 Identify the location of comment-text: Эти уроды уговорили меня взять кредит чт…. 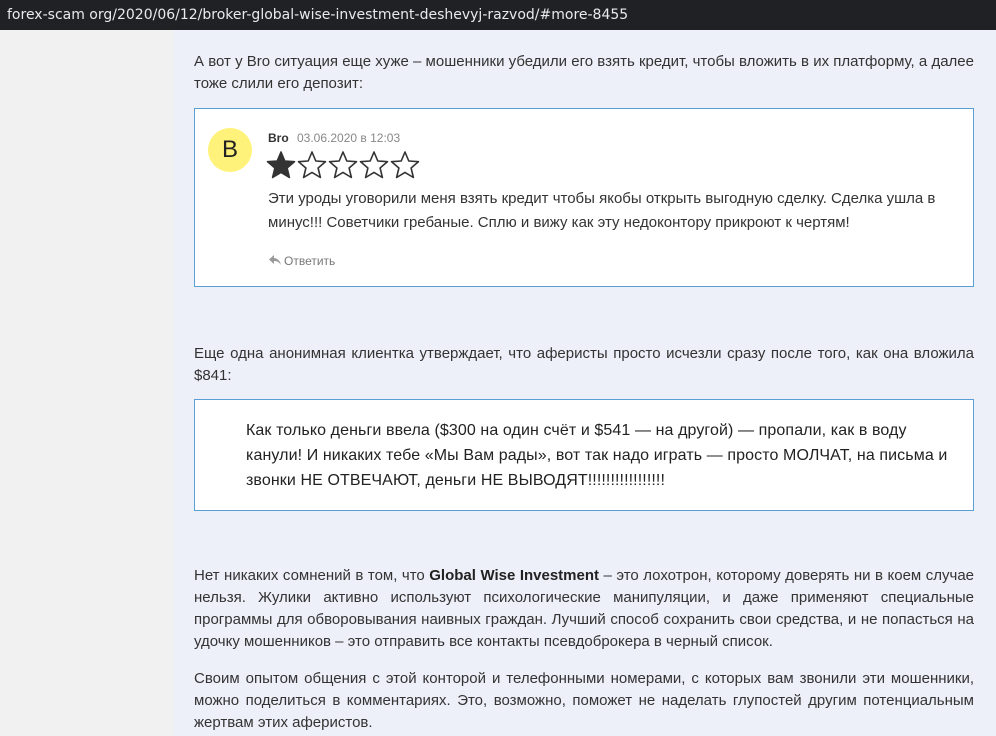
(602, 210).